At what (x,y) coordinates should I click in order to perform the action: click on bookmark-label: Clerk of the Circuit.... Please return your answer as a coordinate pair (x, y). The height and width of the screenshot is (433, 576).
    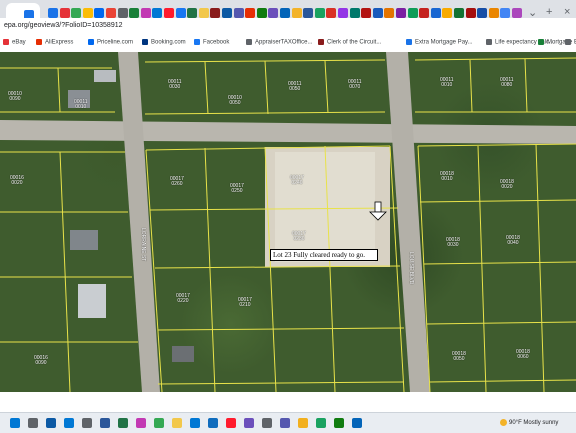
    Looking at the image, I should click on (354, 42).